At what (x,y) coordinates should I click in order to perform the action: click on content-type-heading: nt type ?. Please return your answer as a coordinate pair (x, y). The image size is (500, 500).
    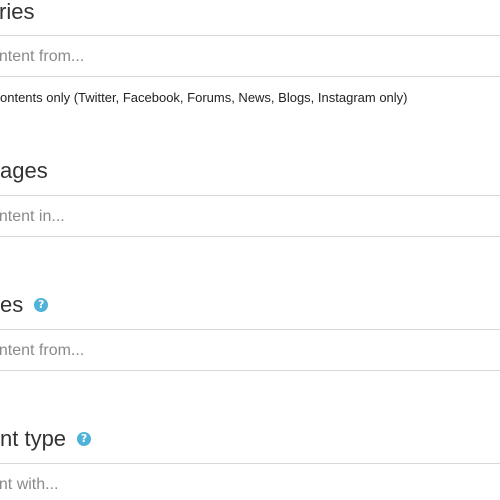
    Looking at the image, I should click on (46, 439).